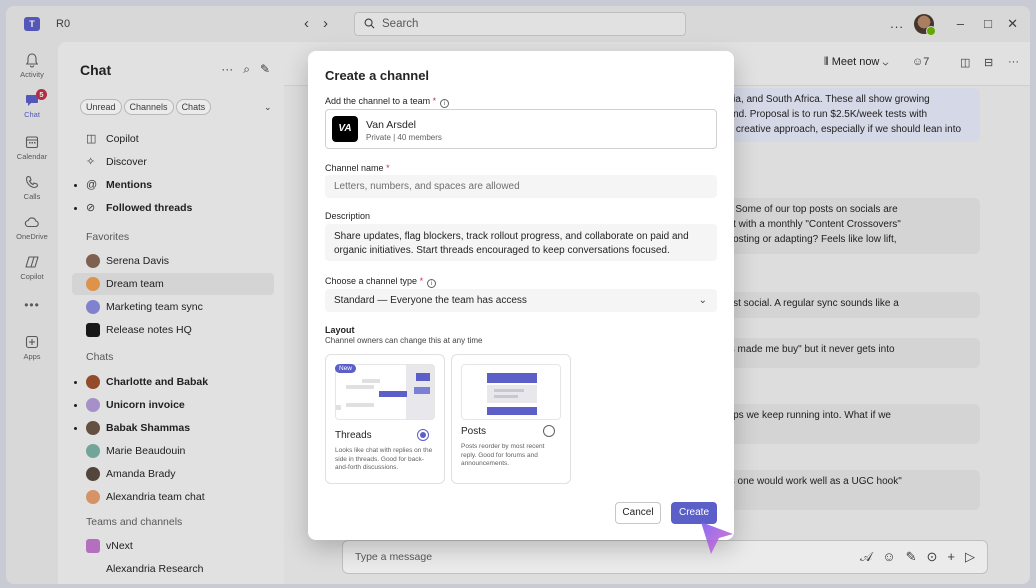 The height and width of the screenshot is (588, 1036). What do you see at coordinates (340, 330) in the screenshot?
I see `layout-title: Layout` at bounding box center [340, 330].